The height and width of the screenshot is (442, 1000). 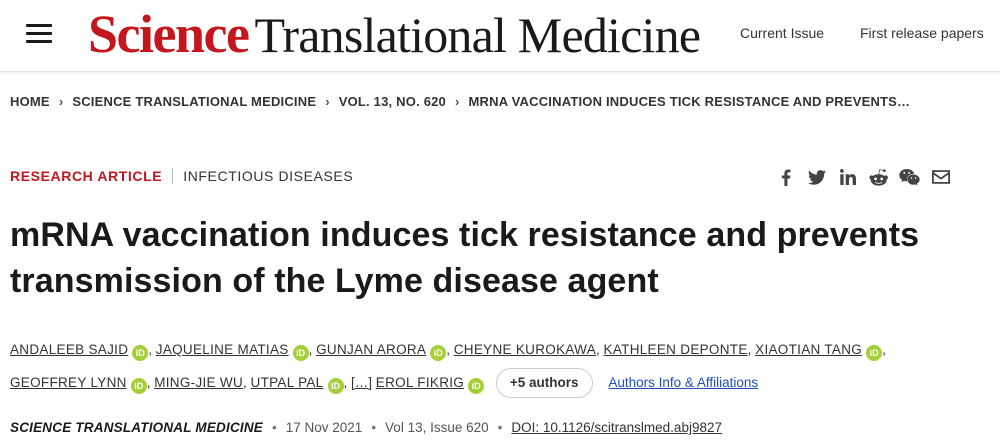 What do you see at coordinates (782, 33) in the screenshot?
I see `nav-current-issue: Current Issue` at bounding box center [782, 33].